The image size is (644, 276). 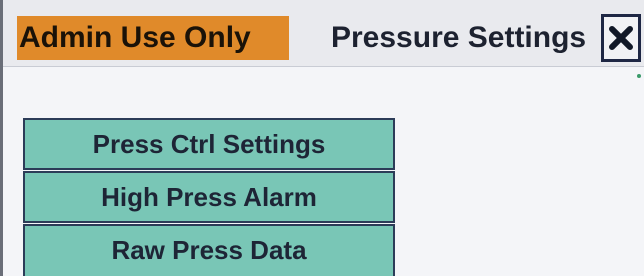 I want to click on close-x-icon, so click(x=621, y=38).